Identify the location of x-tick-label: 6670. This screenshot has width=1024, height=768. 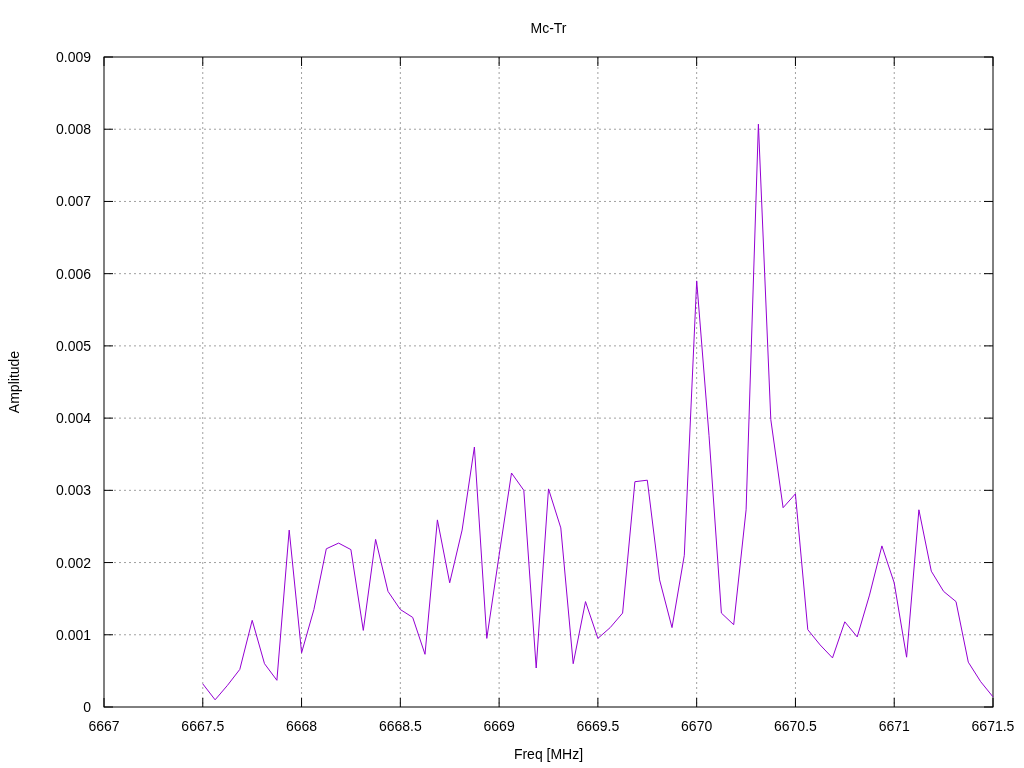
(697, 726).